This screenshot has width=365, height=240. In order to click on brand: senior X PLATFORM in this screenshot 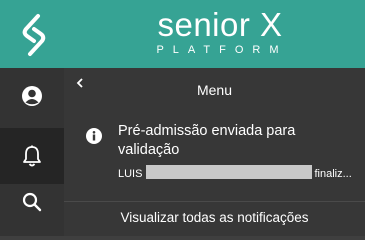, I will do `click(220, 31)`.